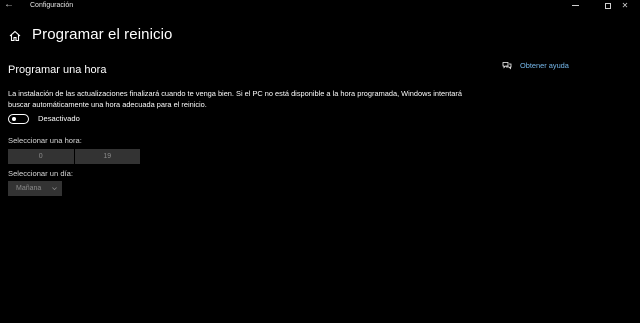  Describe the element at coordinates (57, 70) in the screenshot. I see `section-title: Programar una hora` at that location.